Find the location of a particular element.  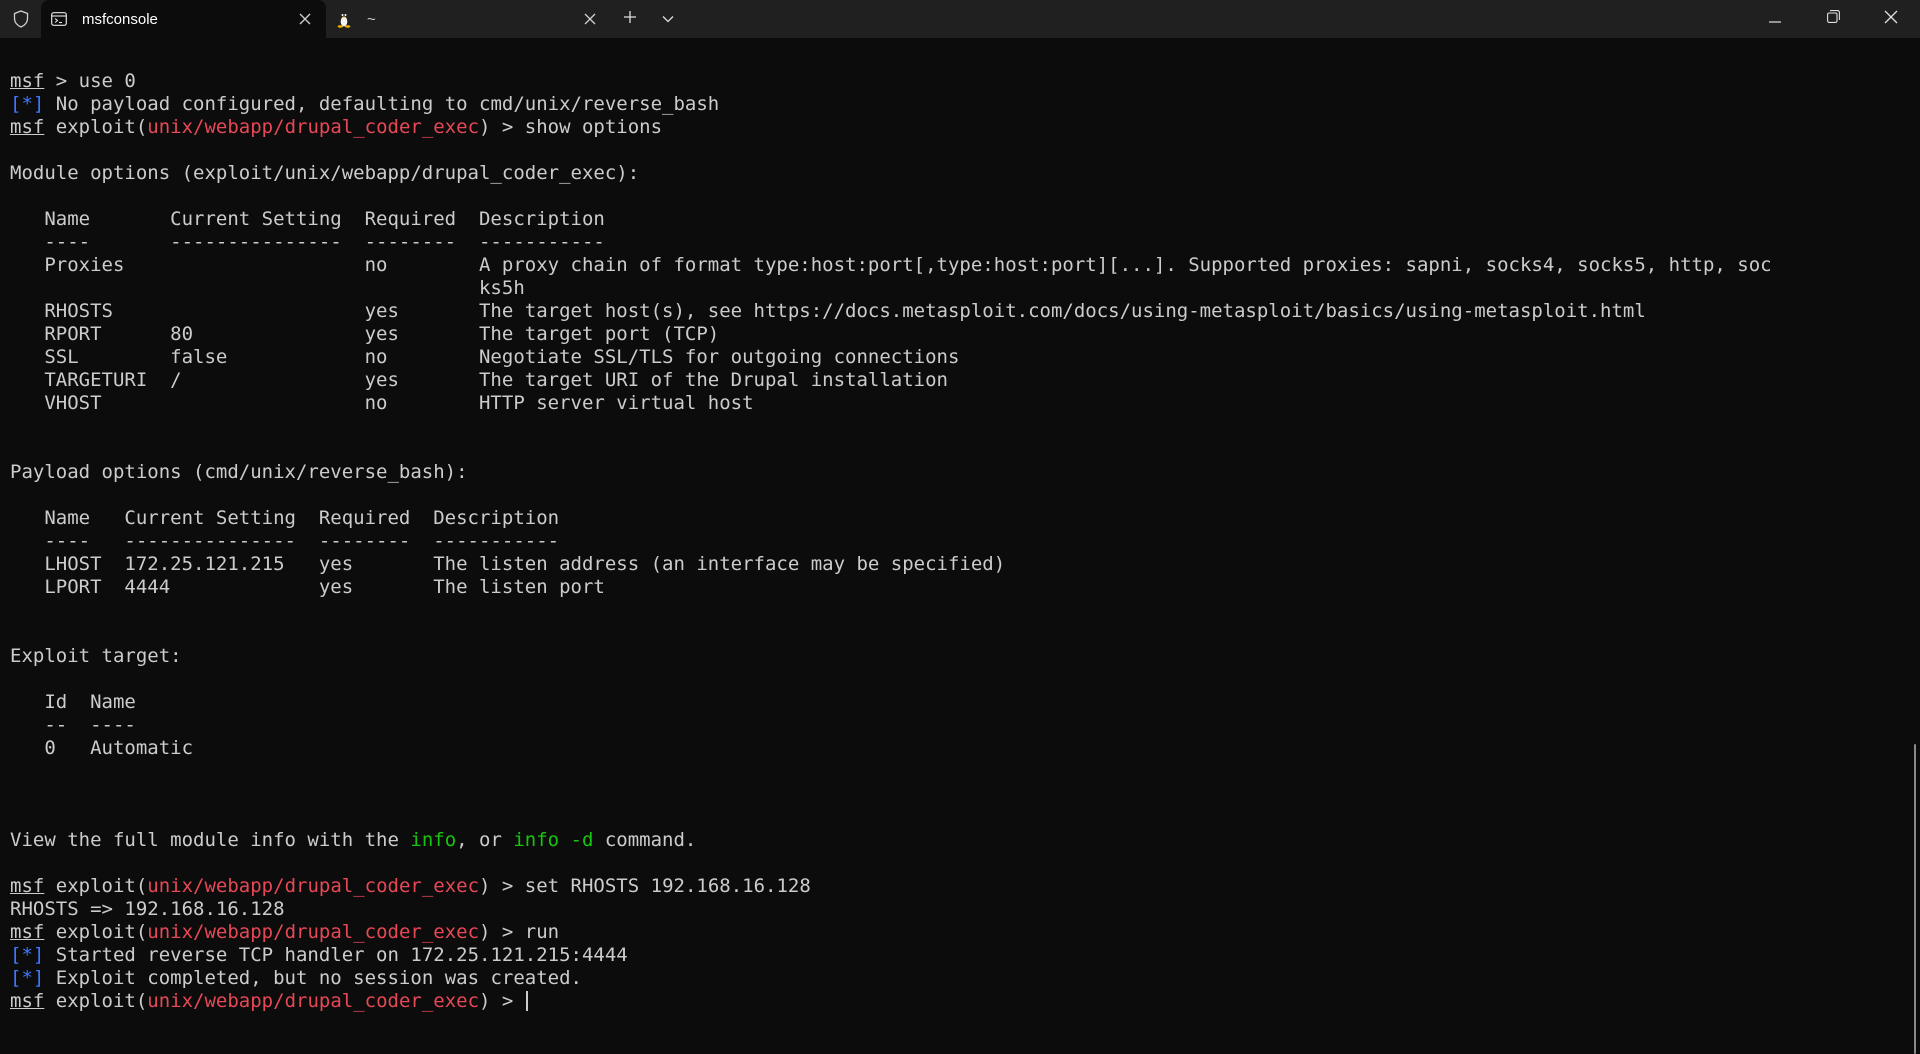

text-cursor is located at coordinates (526, 1001).